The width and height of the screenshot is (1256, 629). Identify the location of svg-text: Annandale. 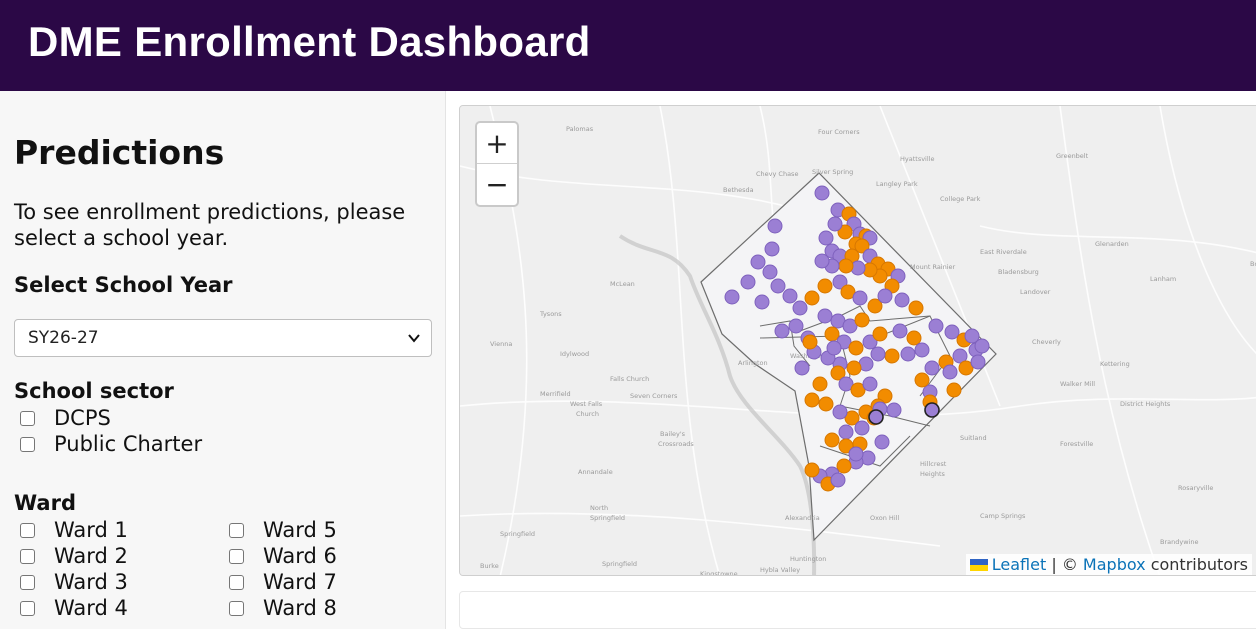
(595, 472).